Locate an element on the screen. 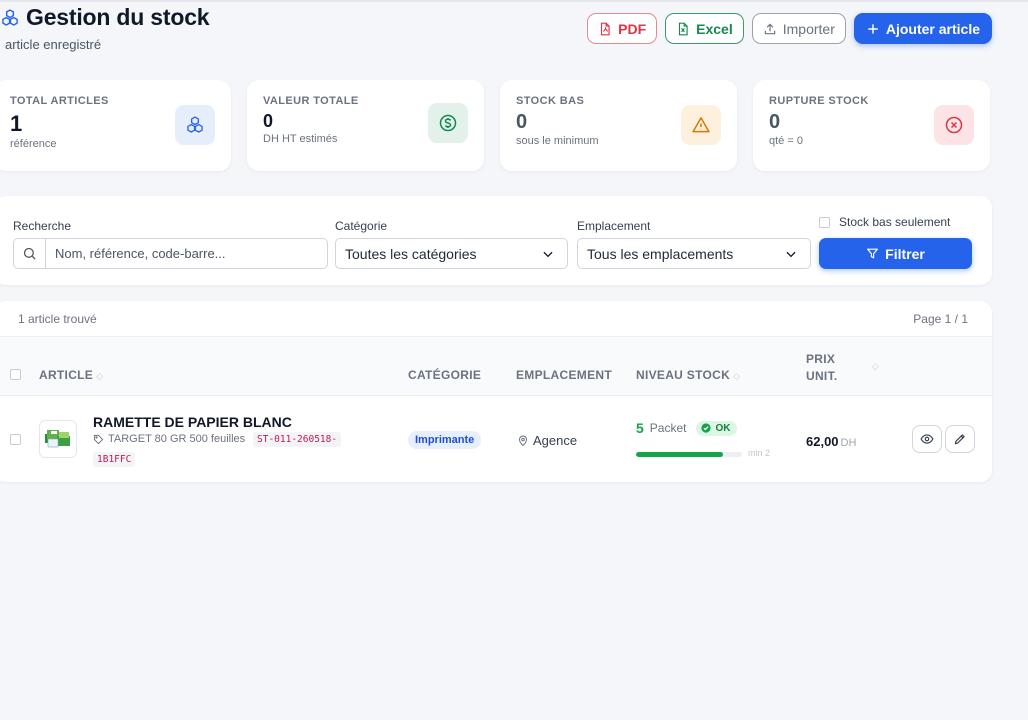 The height and width of the screenshot is (720, 1028). product-meta: TARGET 80 GR 500 feuilles is located at coordinates (169, 439).